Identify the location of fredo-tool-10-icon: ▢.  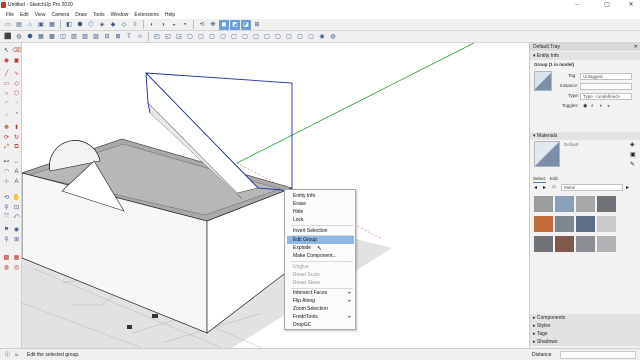
(289, 37).